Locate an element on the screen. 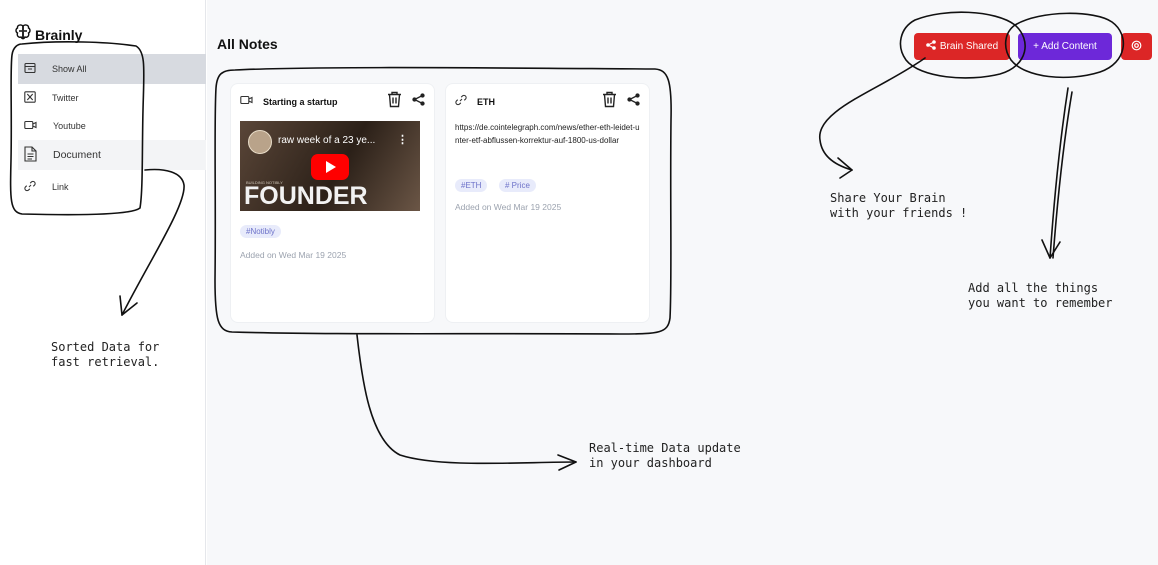  tag-chip: #Notibly is located at coordinates (260, 231).